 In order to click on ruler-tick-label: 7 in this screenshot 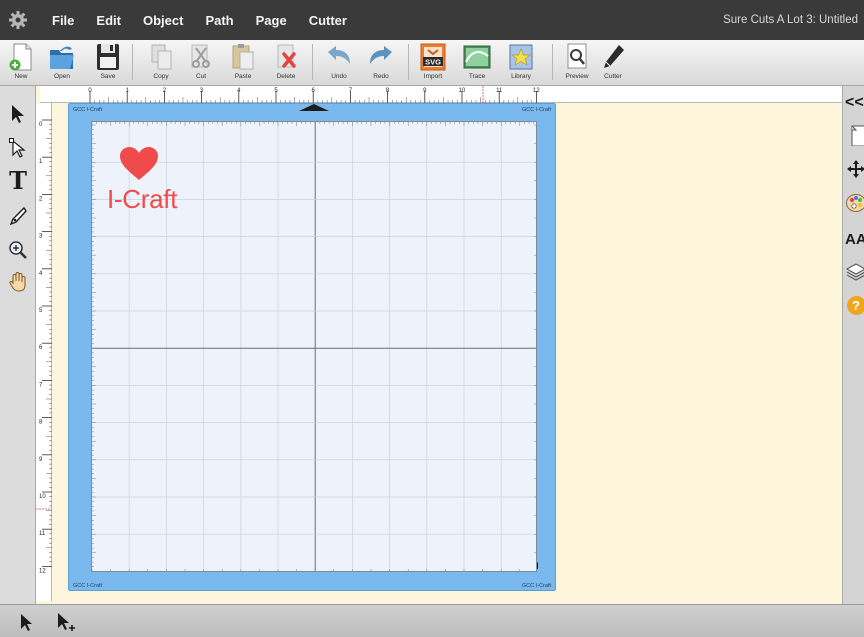, I will do `click(351, 91)`.